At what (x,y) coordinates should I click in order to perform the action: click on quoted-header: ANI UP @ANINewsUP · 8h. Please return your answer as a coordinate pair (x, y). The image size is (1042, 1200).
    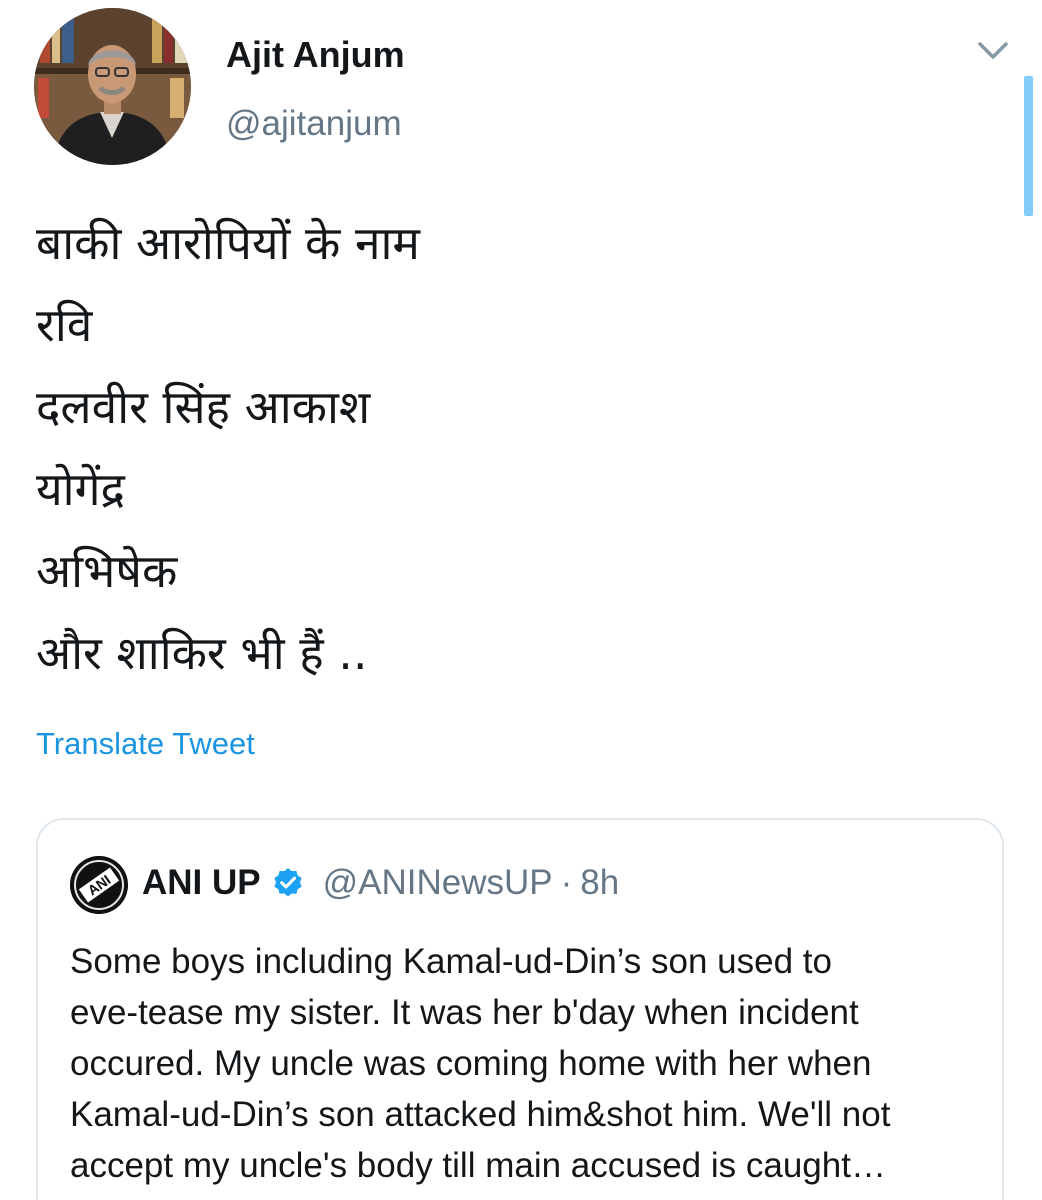
    Looking at the image, I should click on (380, 883).